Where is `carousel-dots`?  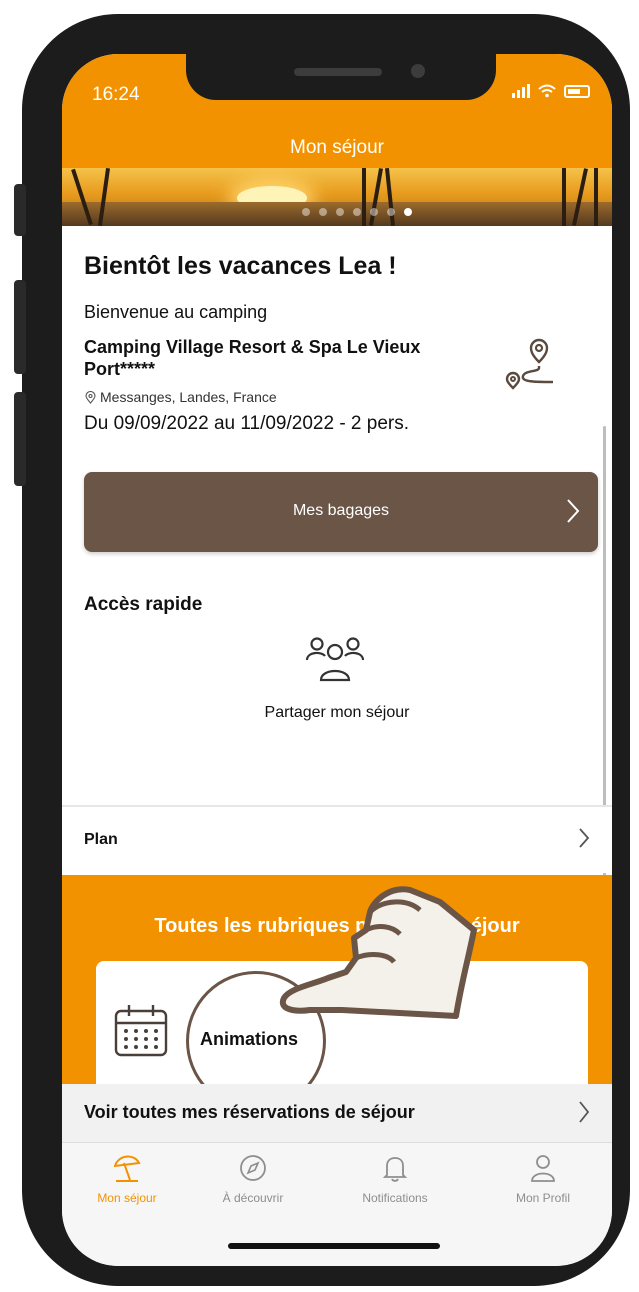 carousel-dots is located at coordinates (337, 212).